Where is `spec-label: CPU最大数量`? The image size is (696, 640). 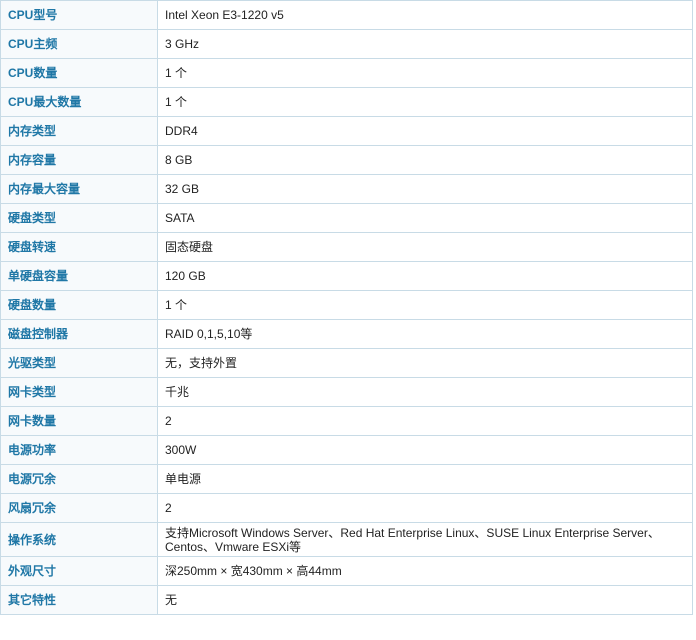 spec-label: CPU最大数量 is located at coordinates (79, 102).